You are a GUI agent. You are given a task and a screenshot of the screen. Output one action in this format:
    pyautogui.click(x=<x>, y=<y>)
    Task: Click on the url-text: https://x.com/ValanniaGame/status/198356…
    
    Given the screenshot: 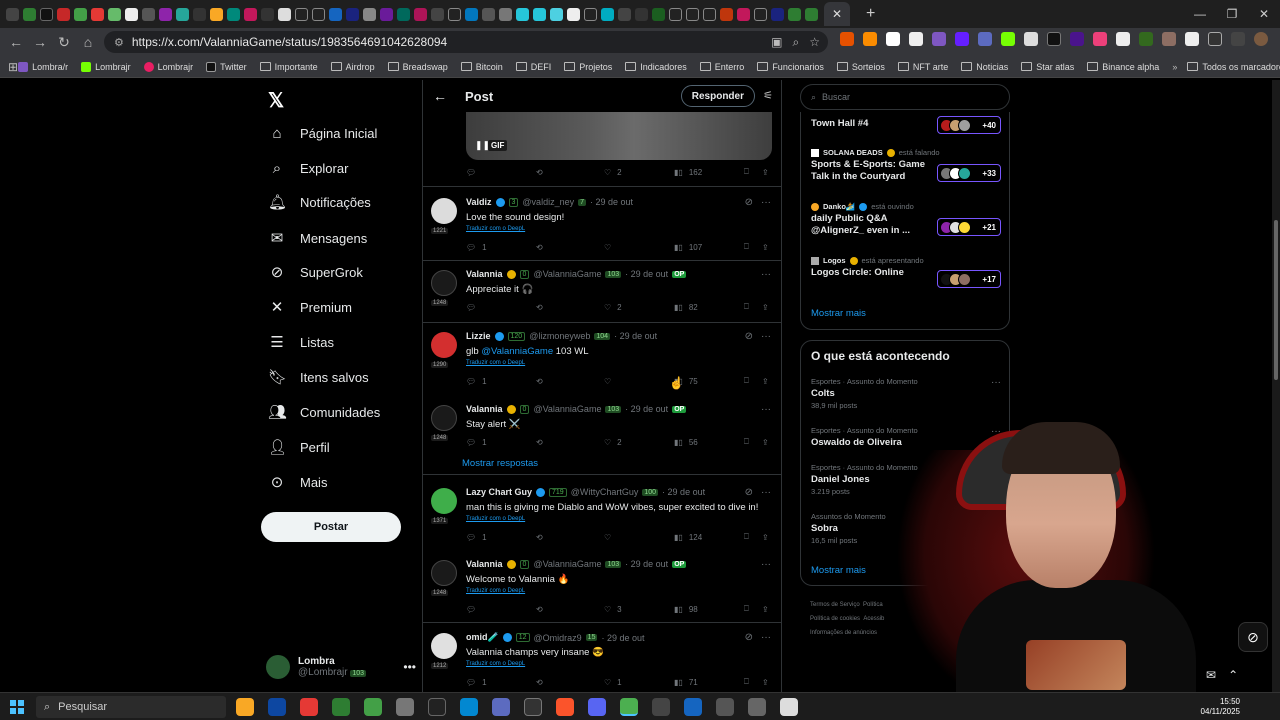 What is the action you would take?
    pyautogui.click(x=289, y=42)
    